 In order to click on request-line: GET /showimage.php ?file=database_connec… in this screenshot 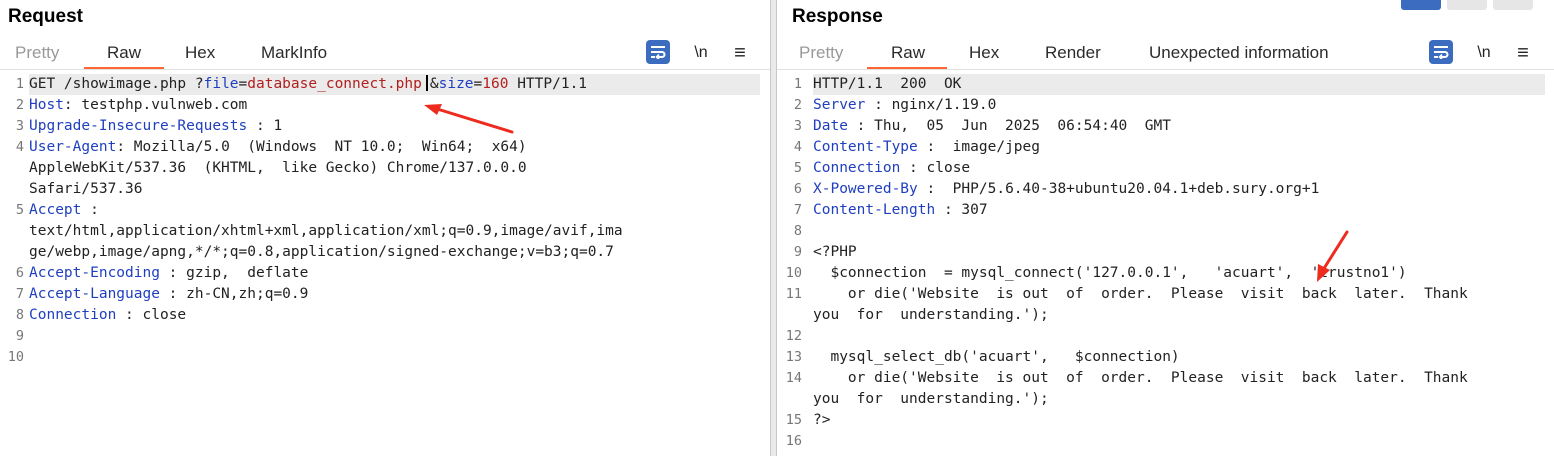, I will do `click(394, 84)`.